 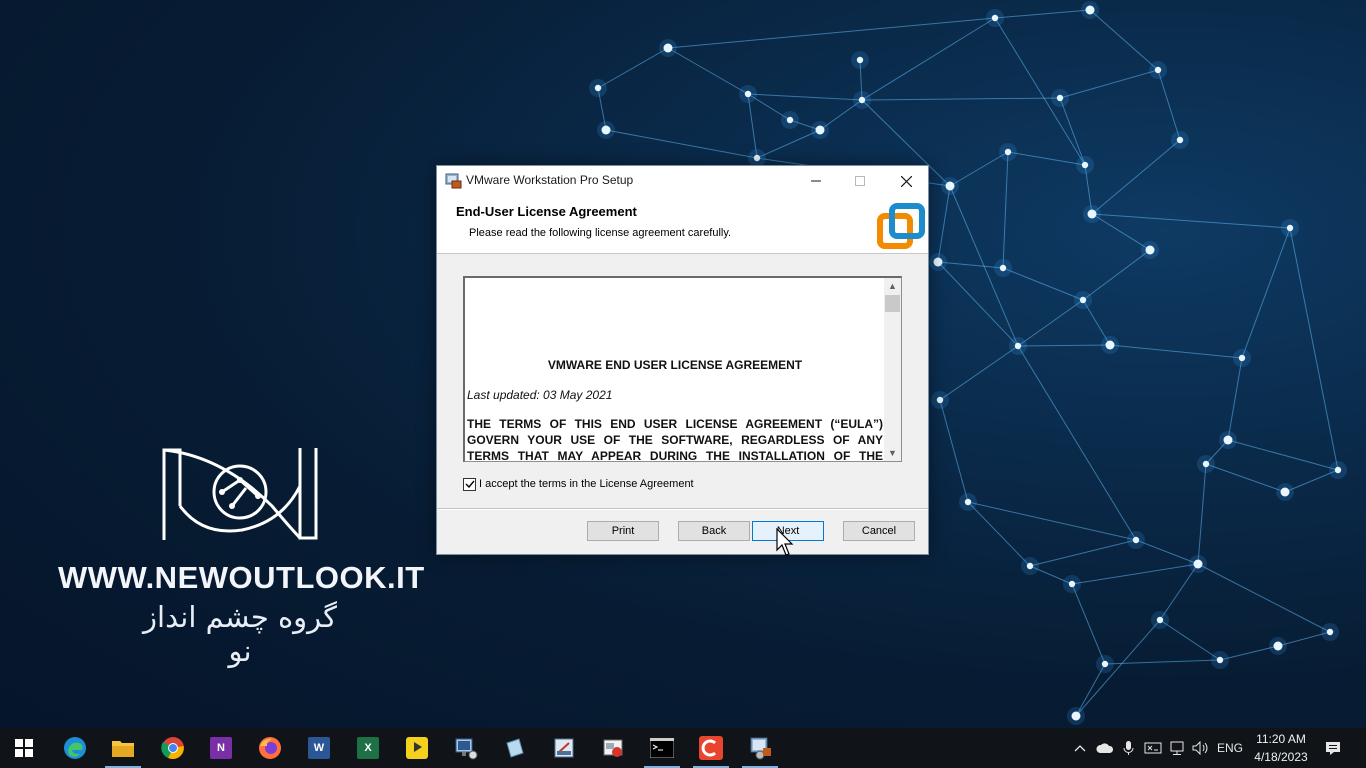 What do you see at coordinates (1230, 748) in the screenshot?
I see `language-indicator: ENG` at bounding box center [1230, 748].